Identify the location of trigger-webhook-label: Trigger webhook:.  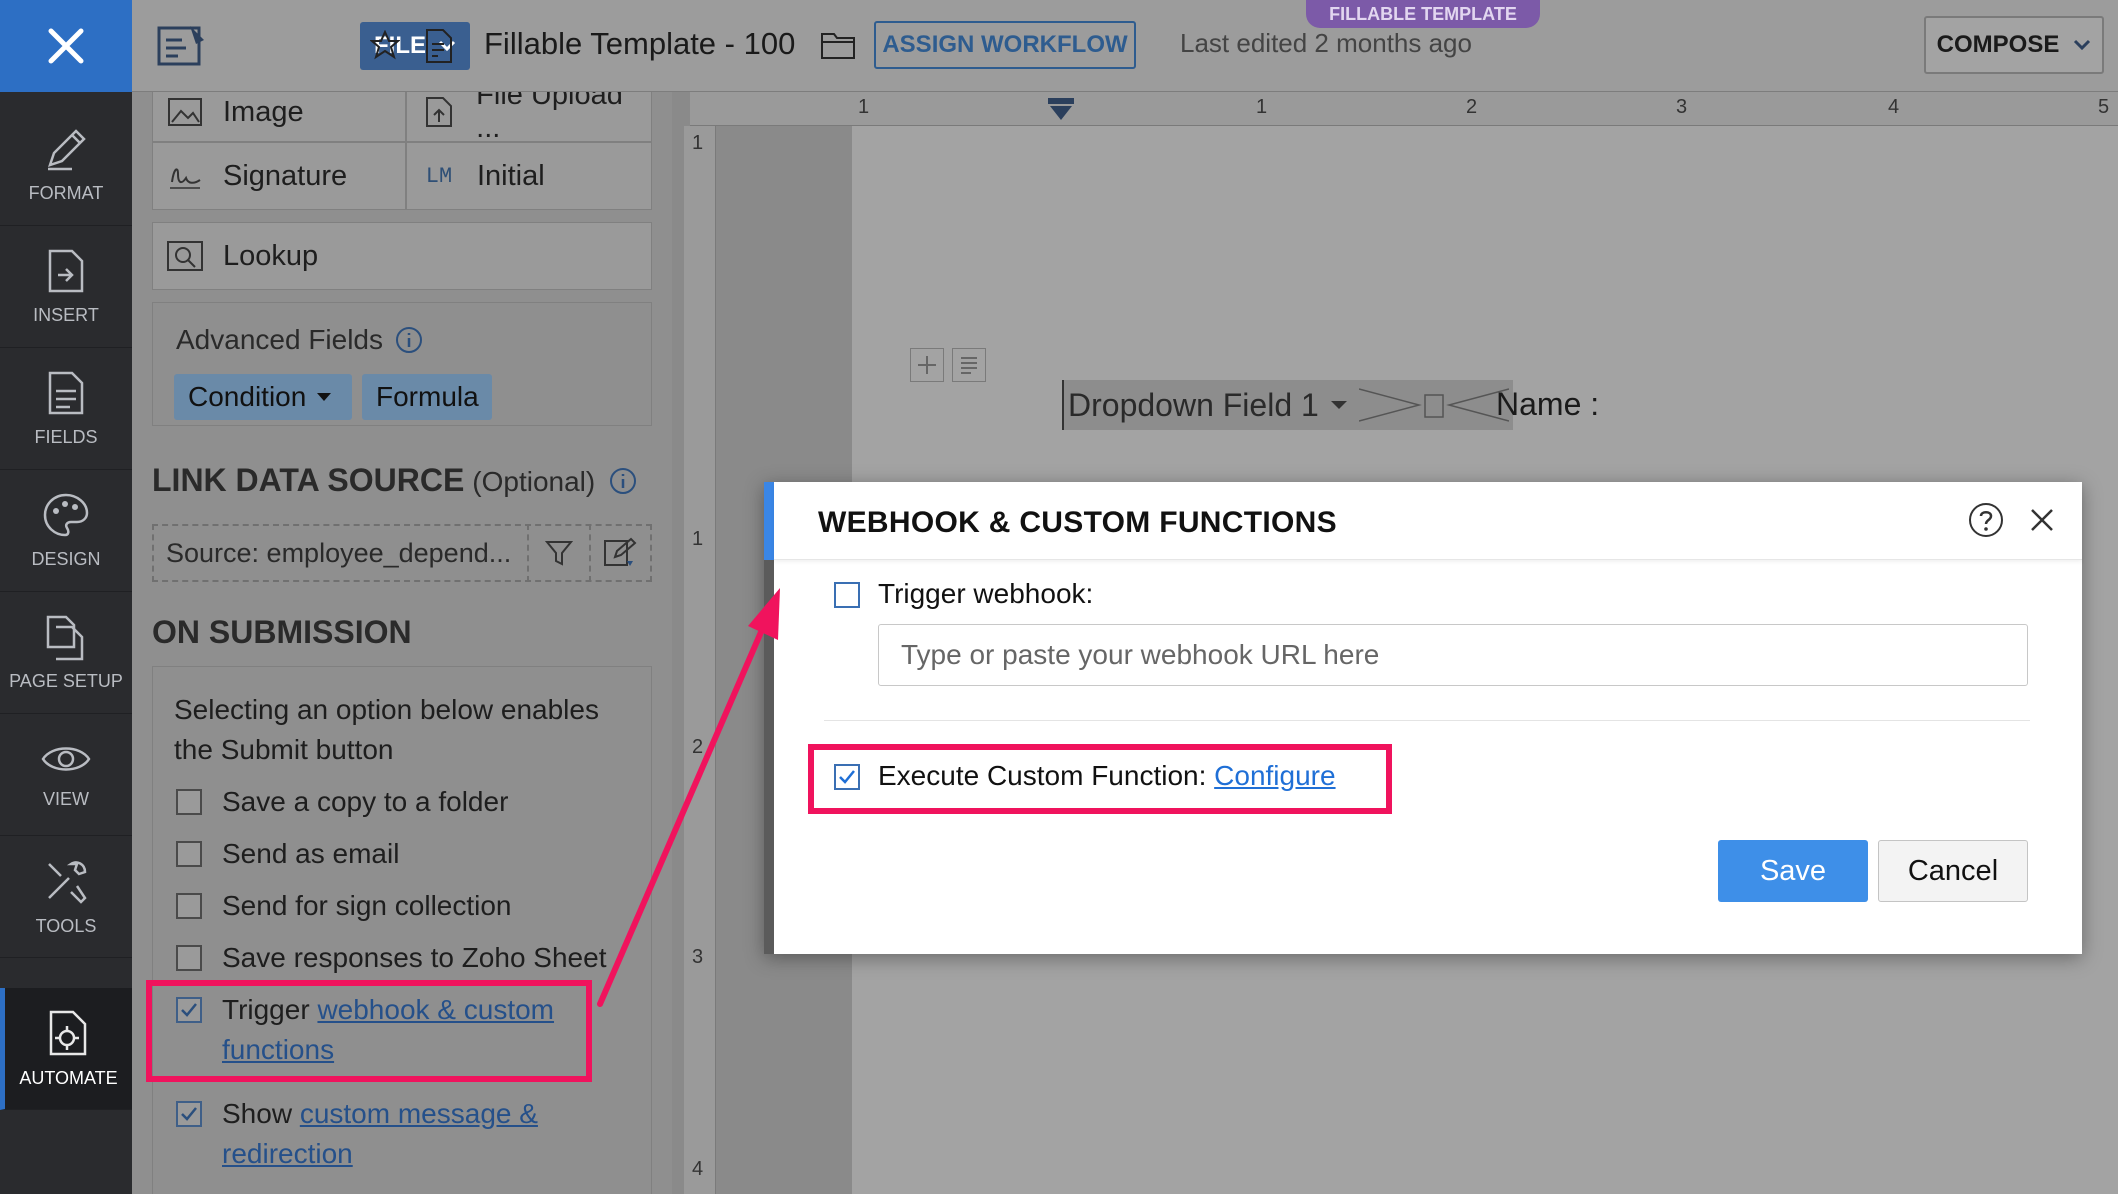
(986, 593).